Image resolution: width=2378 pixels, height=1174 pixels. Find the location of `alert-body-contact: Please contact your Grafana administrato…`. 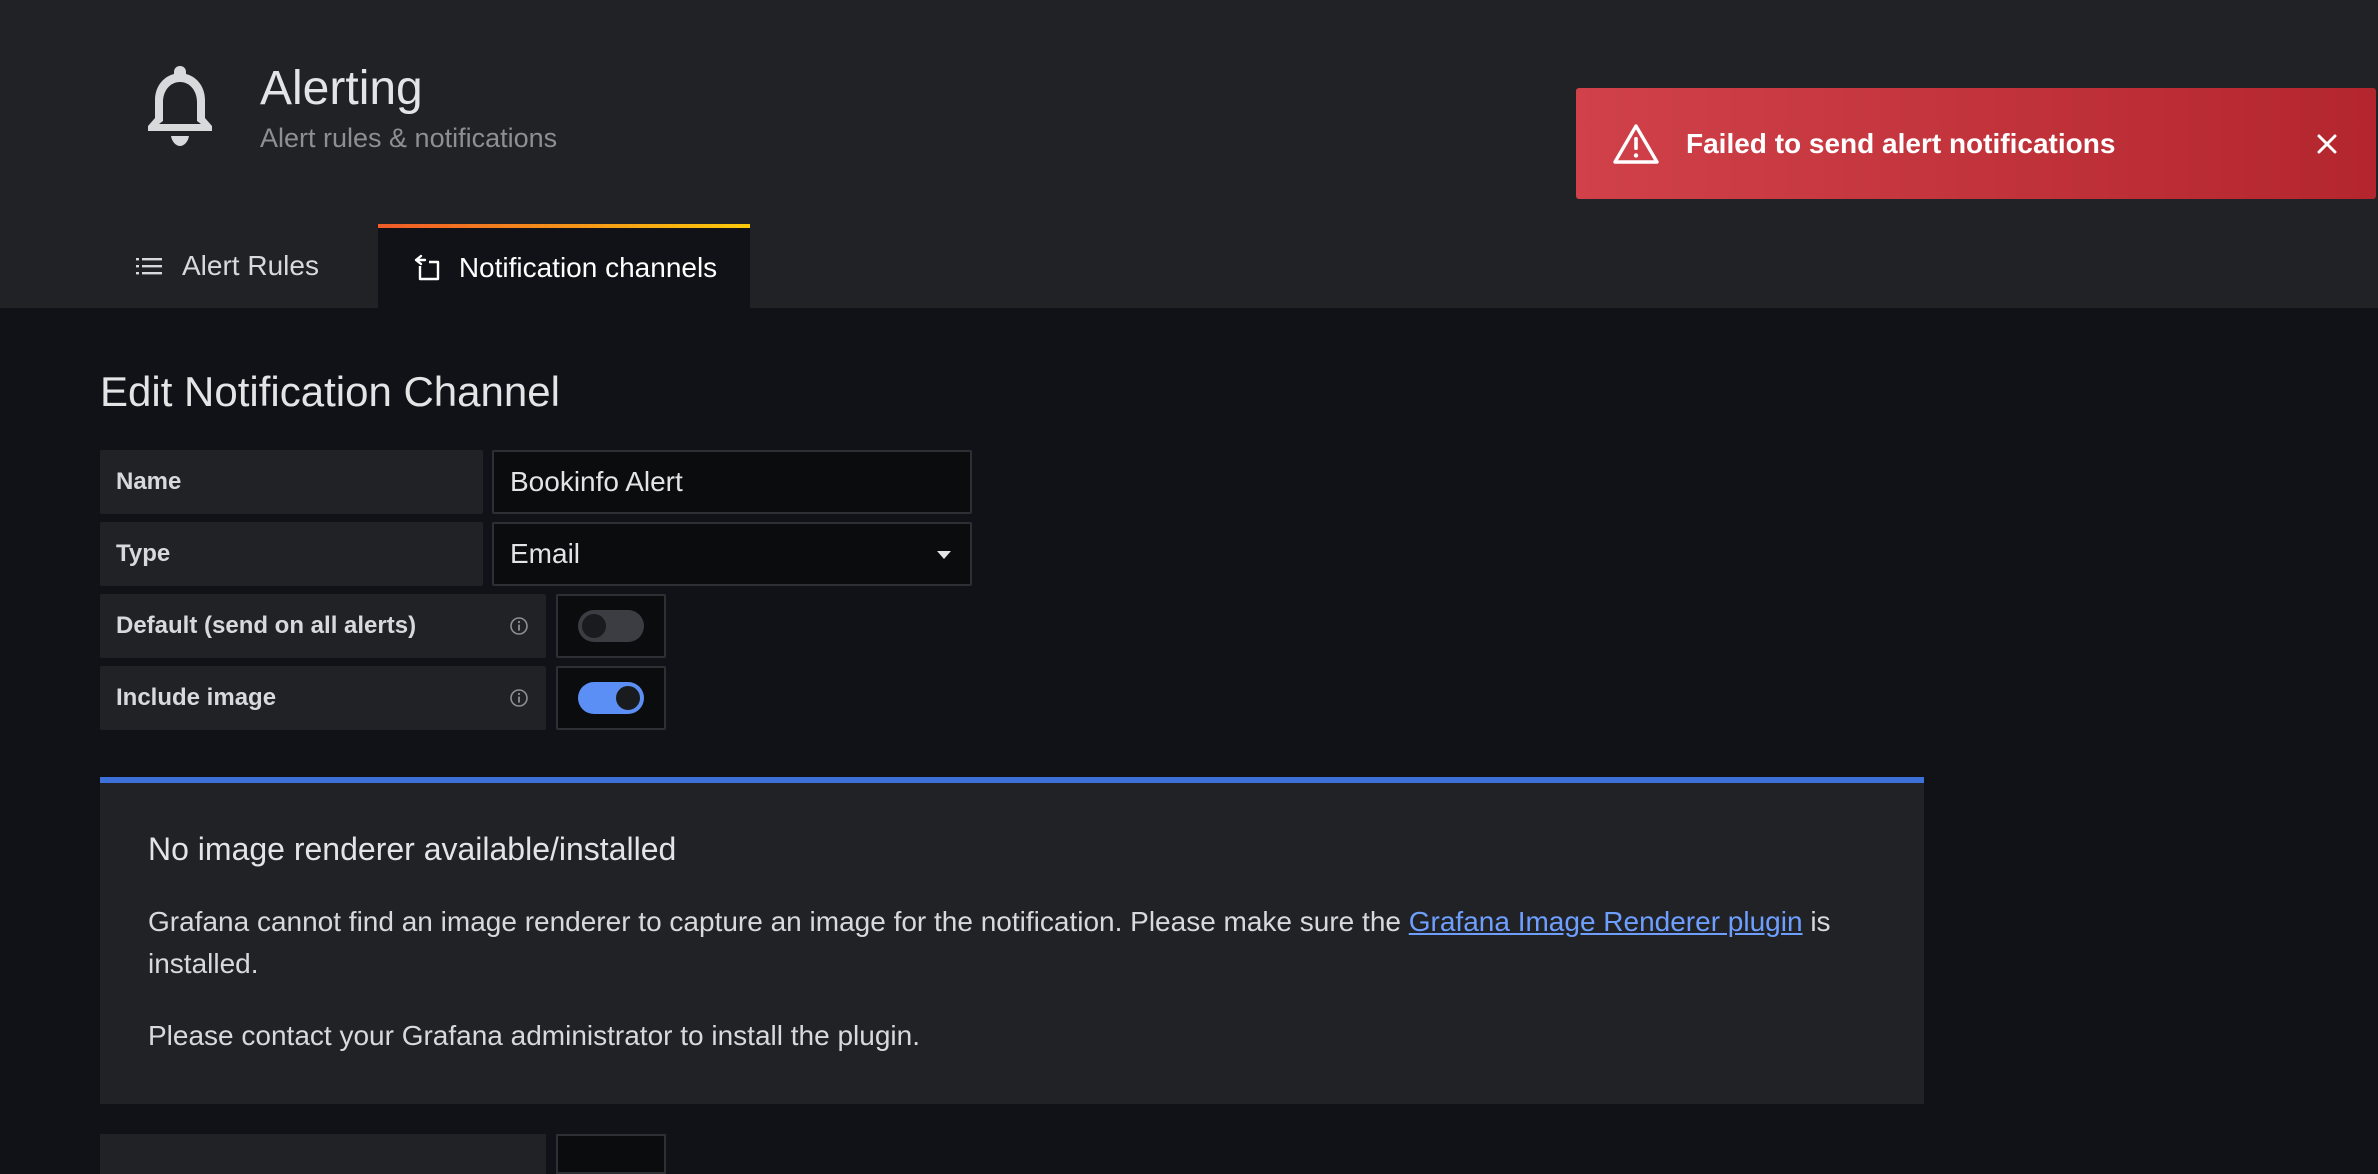

alert-body-contact: Please contact your Grafana administrato… is located at coordinates (534, 1035).